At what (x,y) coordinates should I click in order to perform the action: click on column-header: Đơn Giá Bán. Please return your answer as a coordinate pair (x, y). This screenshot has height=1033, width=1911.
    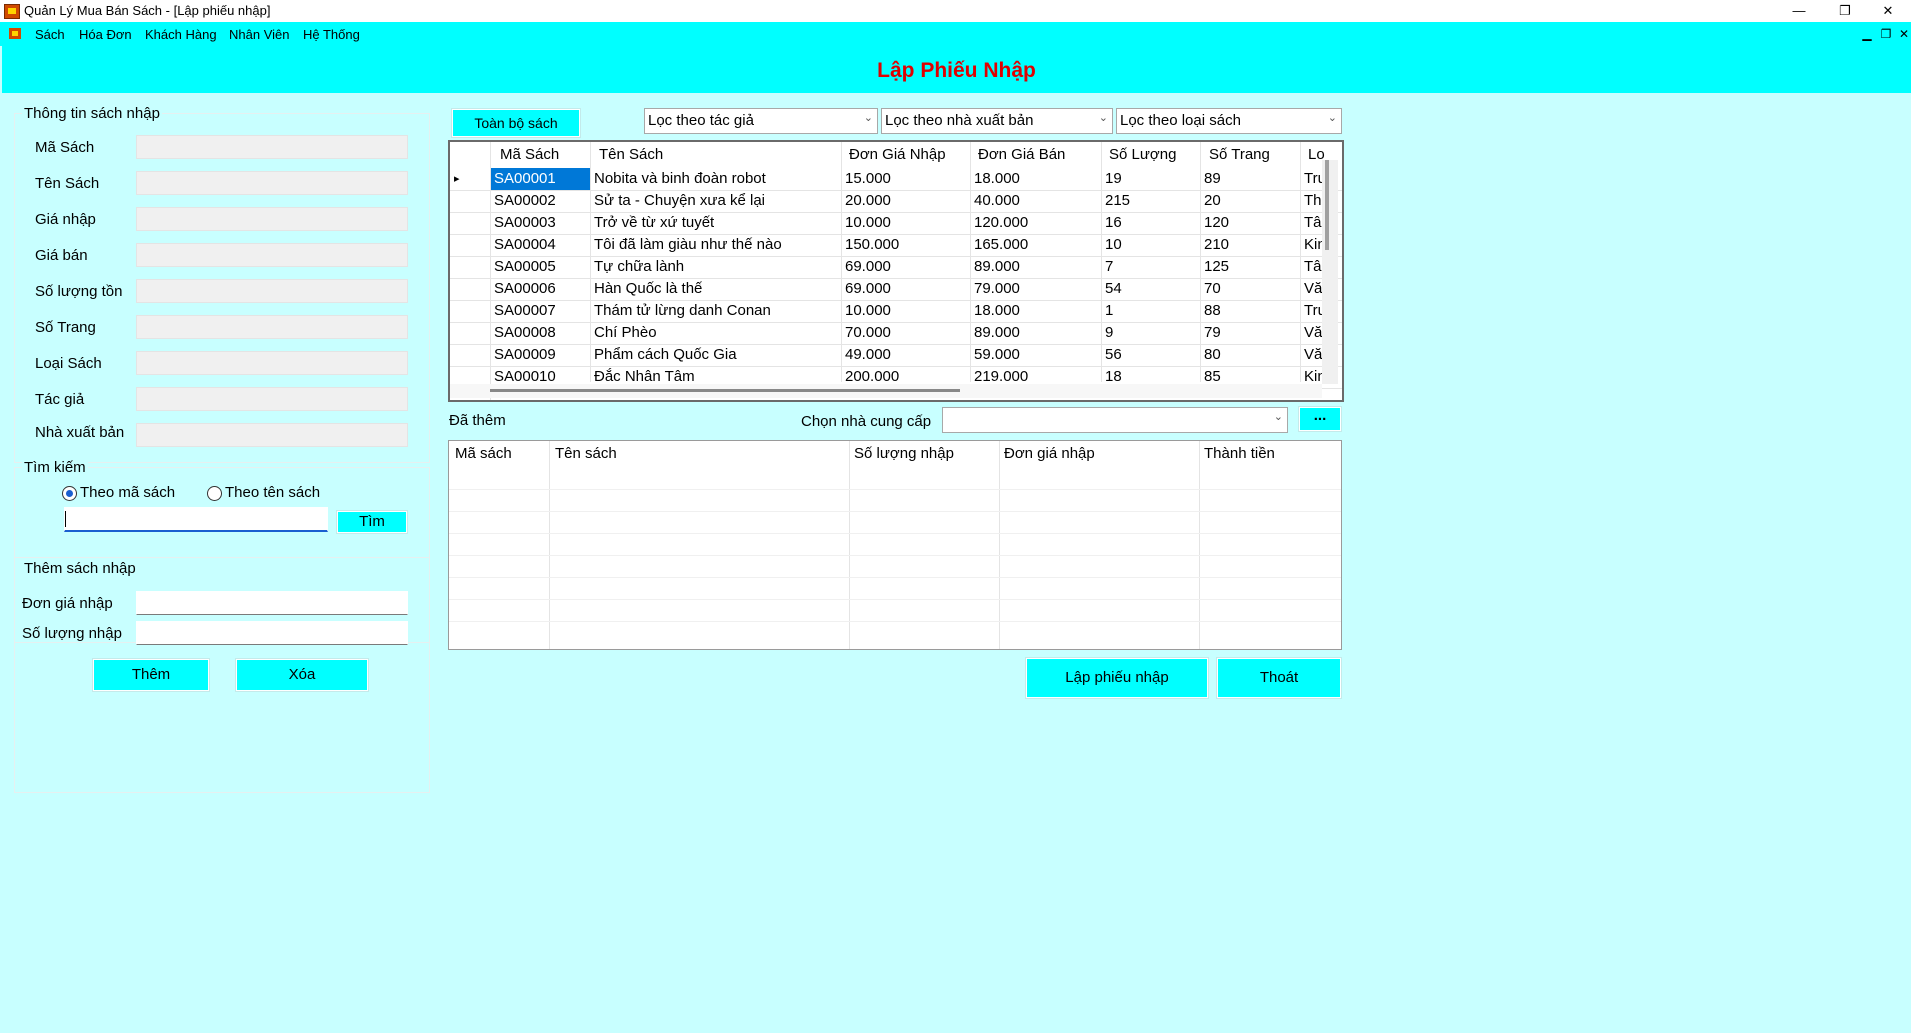
    Looking at the image, I should click on (1021, 155).